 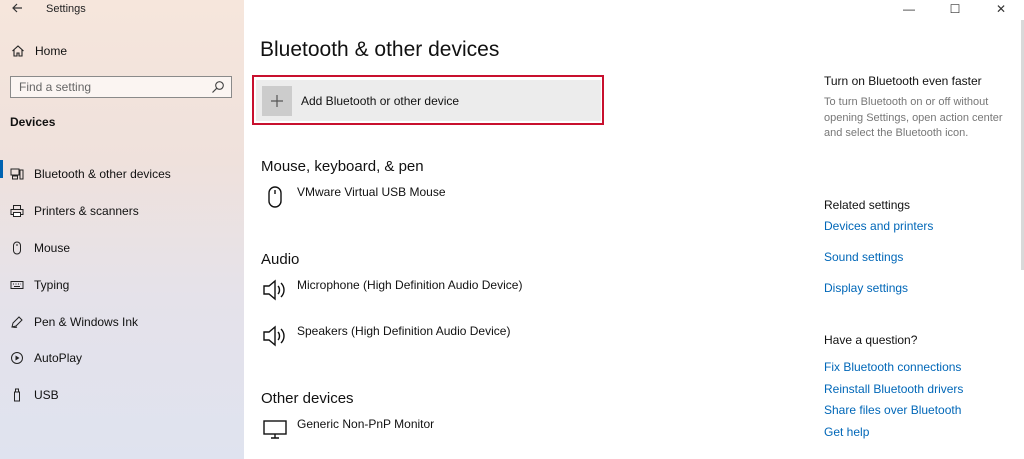 What do you see at coordinates (17, 174) in the screenshot?
I see `bluetooth-devices-icon` at bounding box center [17, 174].